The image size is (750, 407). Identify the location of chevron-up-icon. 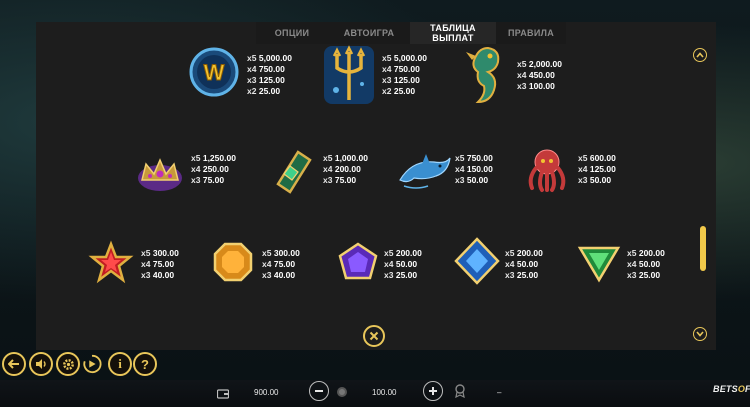
(700, 55).